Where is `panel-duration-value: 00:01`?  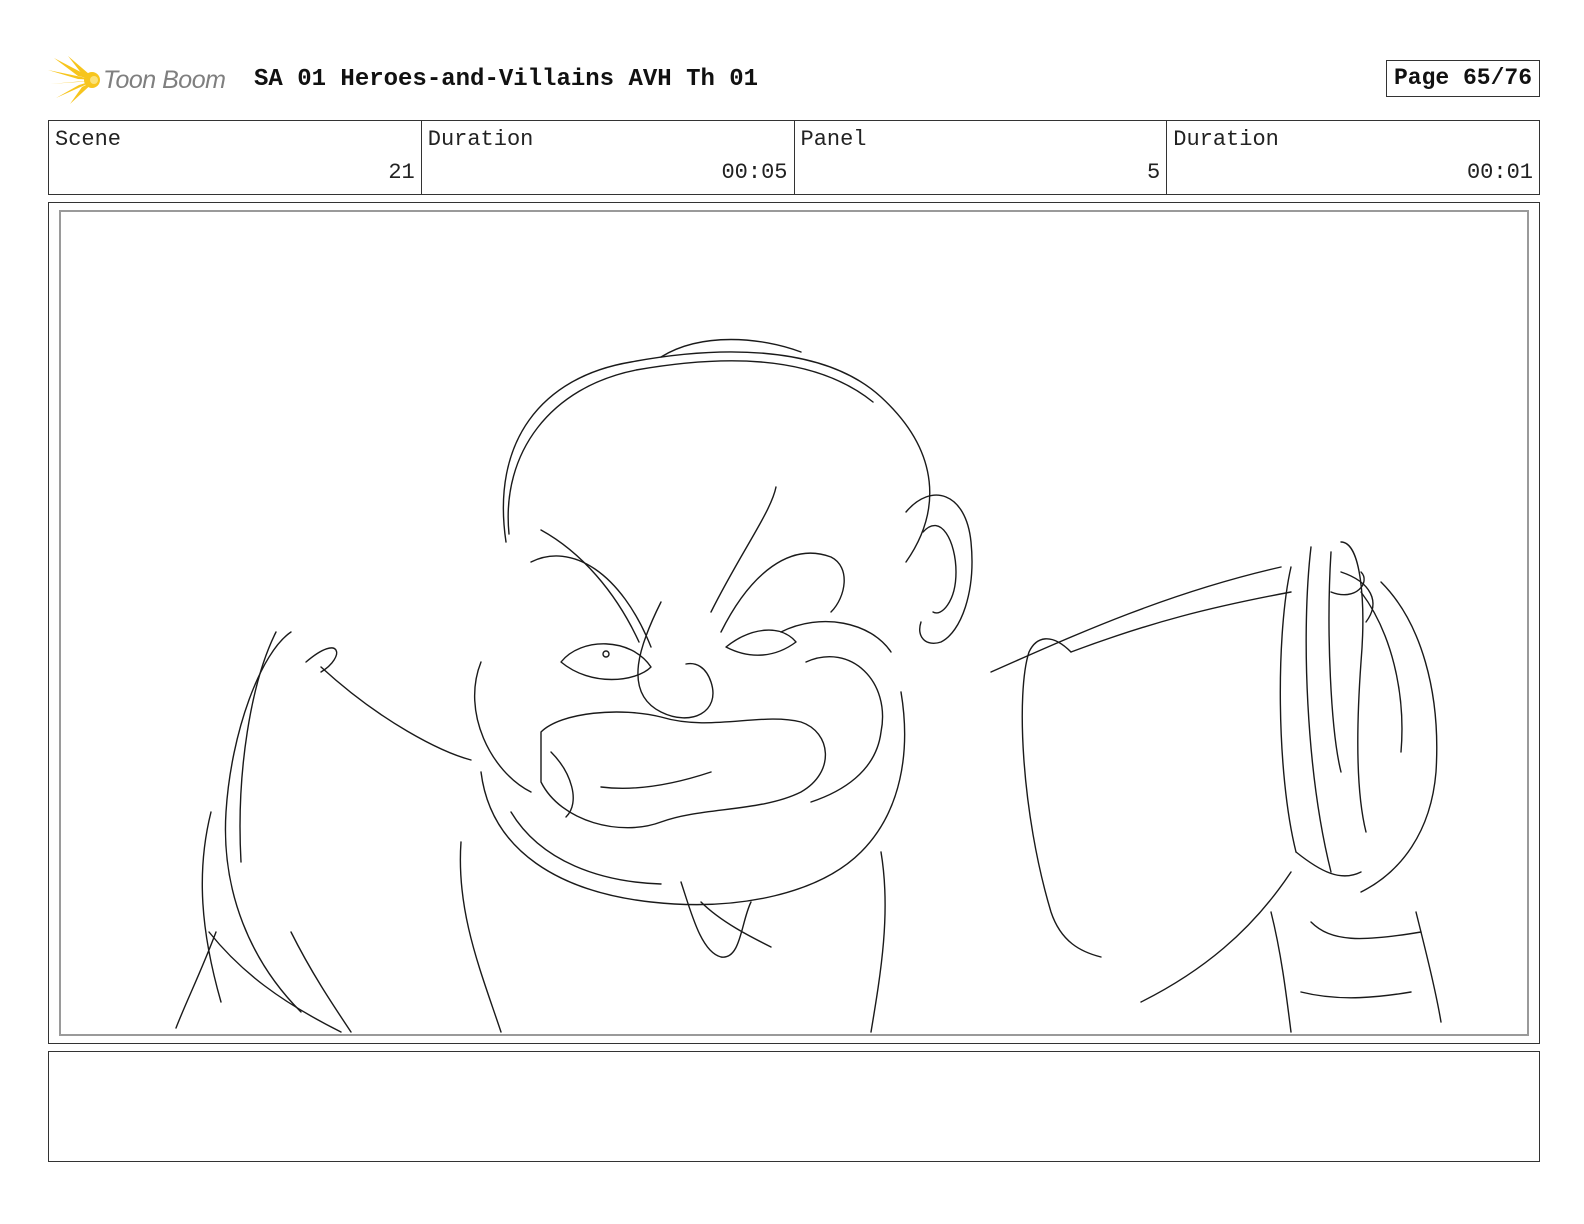
panel-duration-value: 00:01 is located at coordinates (1499, 172).